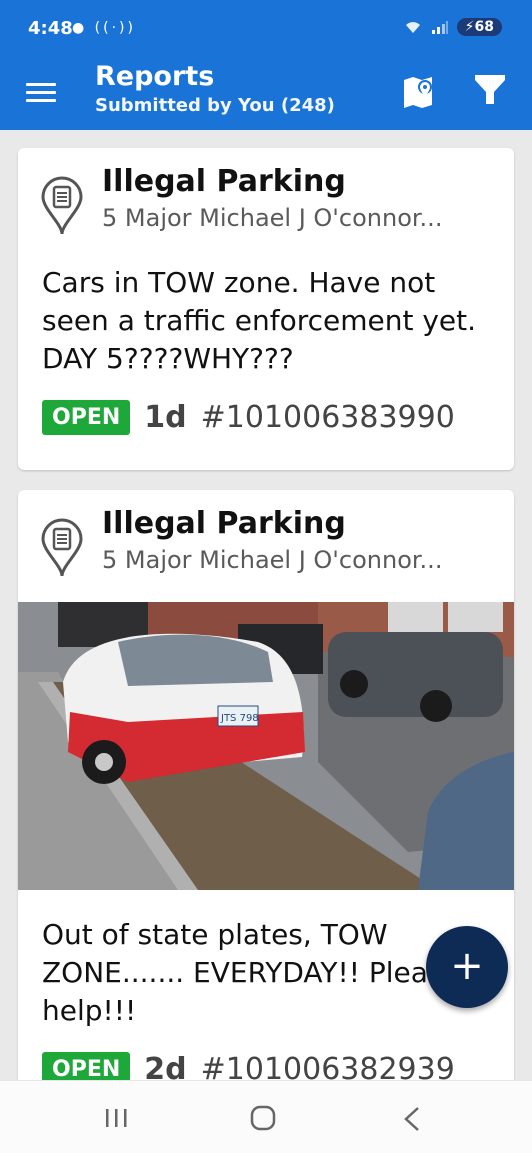 This screenshot has width=532, height=1153. What do you see at coordinates (50, 28) in the screenshot?
I see `status-time: 4:48` at bounding box center [50, 28].